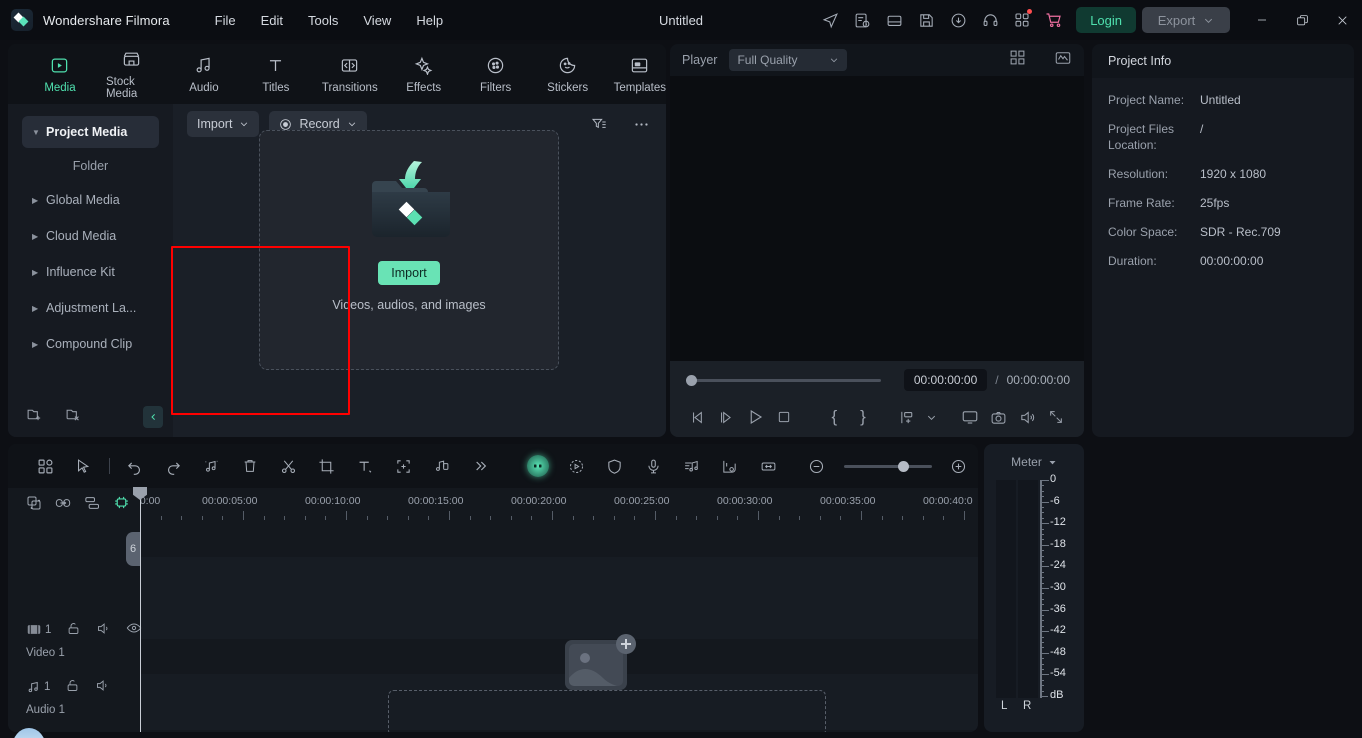 The height and width of the screenshot is (738, 1362). What do you see at coordinates (862, 20) in the screenshot?
I see `notes-icon` at bounding box center [862, 20].